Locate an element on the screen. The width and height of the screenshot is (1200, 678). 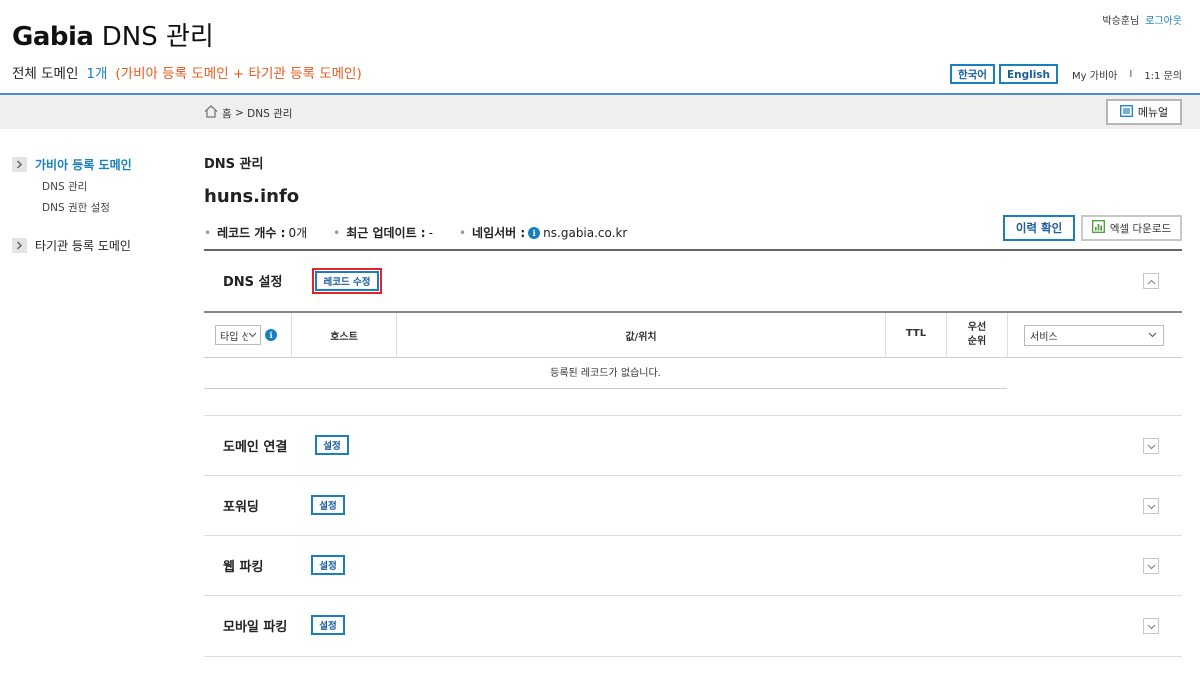
sidebar-item-dns-management: DNS 관리 is located at coordinates (117, 187).